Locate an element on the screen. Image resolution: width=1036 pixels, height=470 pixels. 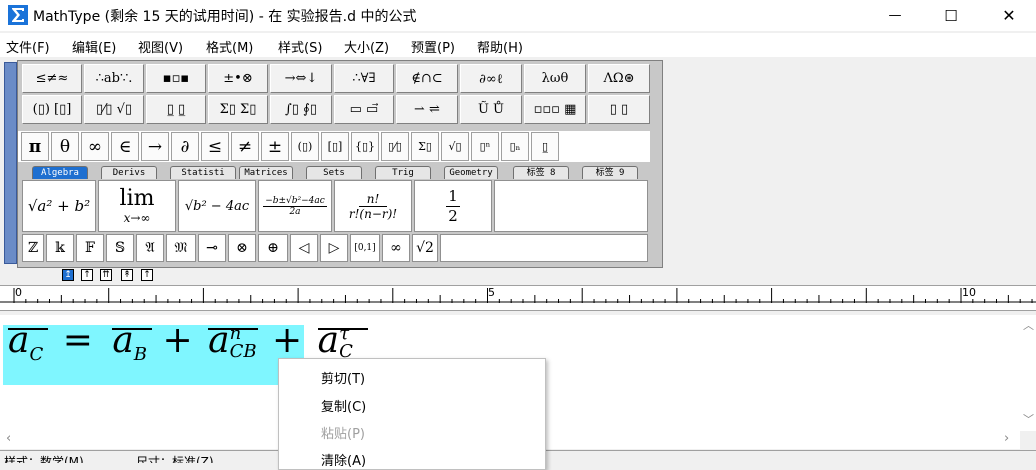
menu-edit: 编辑(E) is located at coordinates (94, 46).